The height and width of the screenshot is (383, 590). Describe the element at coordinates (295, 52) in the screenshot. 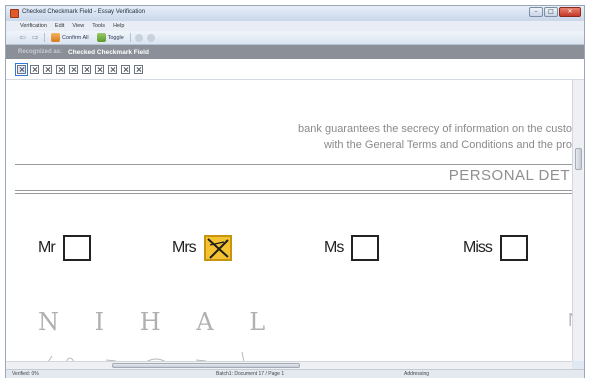

I see `recognized-as-bar: Recognized as: Checked Checkmark Field` at that location.